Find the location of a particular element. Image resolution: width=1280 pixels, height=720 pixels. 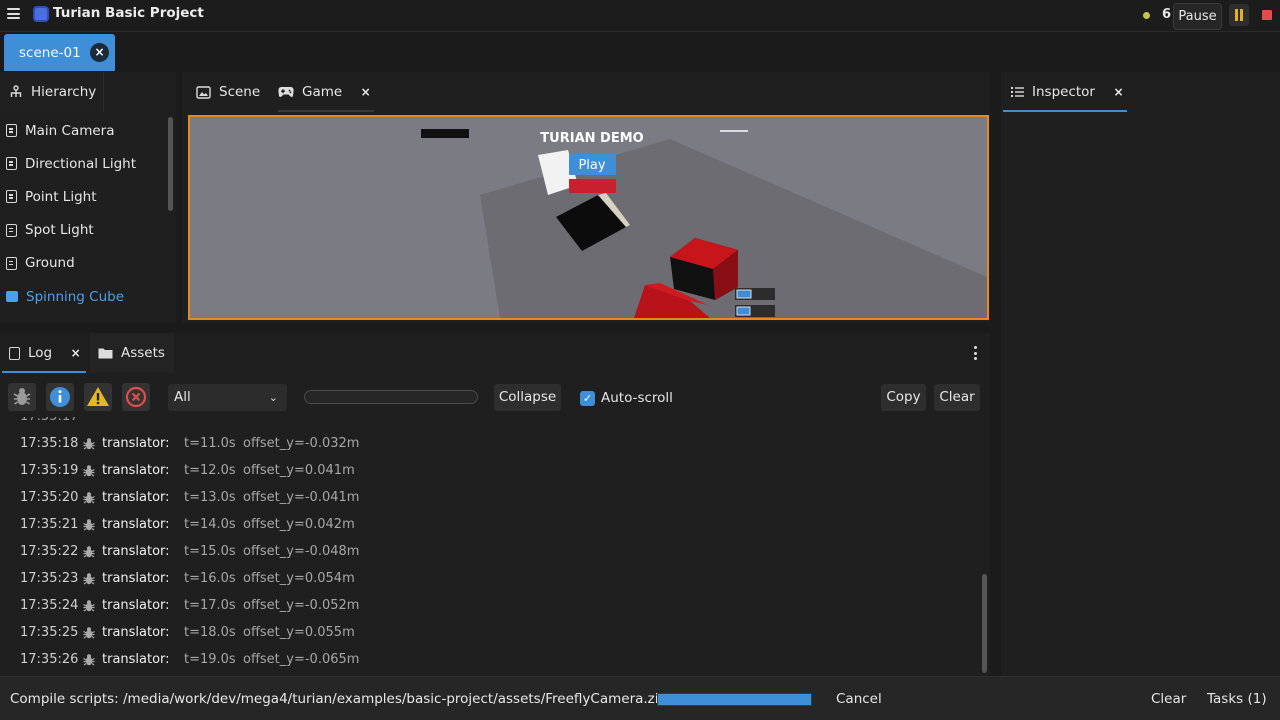

warning-icon is located at coordinates (98, 396).